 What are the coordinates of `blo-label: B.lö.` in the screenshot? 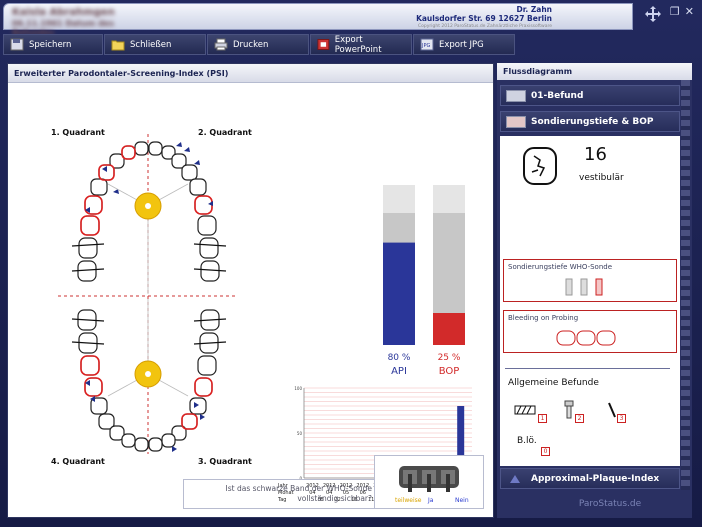 It's located at (527, 441).